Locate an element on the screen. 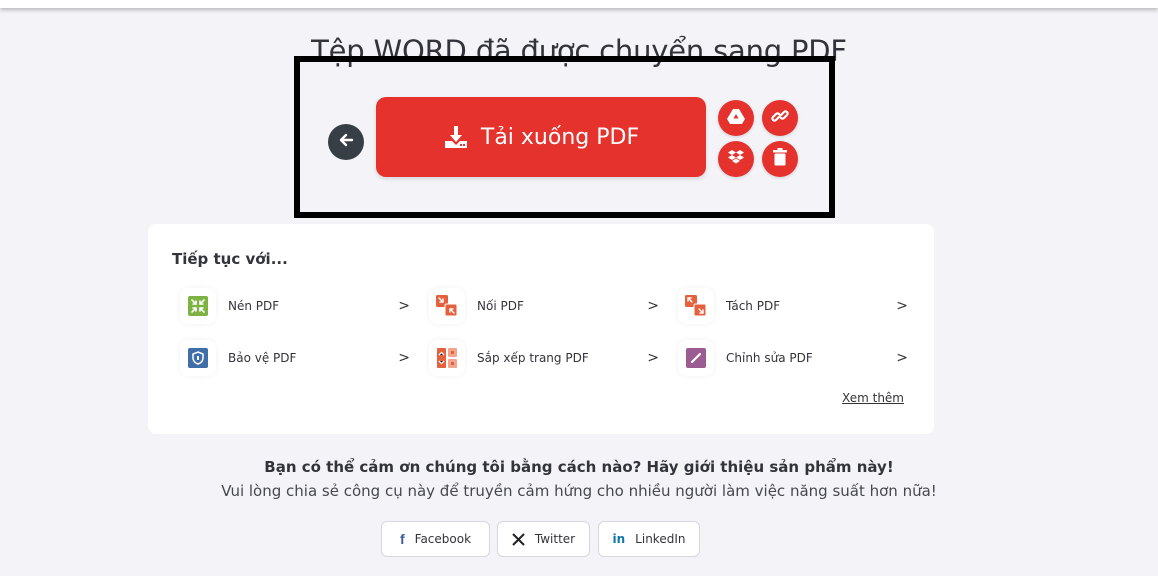 The height and width of the screenshot is (576, 1158). see-more-link: Xem thêm is located at coordinates (873, 398).